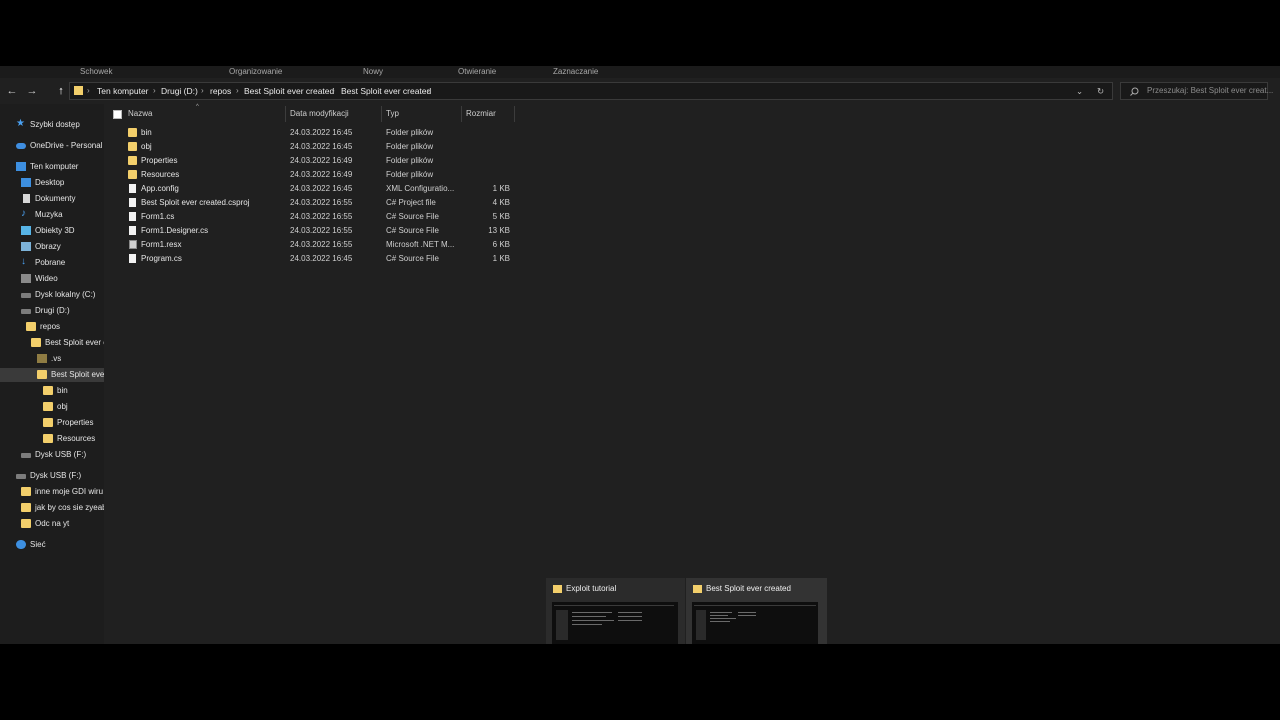 This screenshot has width=1280, height=720. I want to click on taskbar-preview-best-sploit: Best Sploit ever created, so click(756, 611).